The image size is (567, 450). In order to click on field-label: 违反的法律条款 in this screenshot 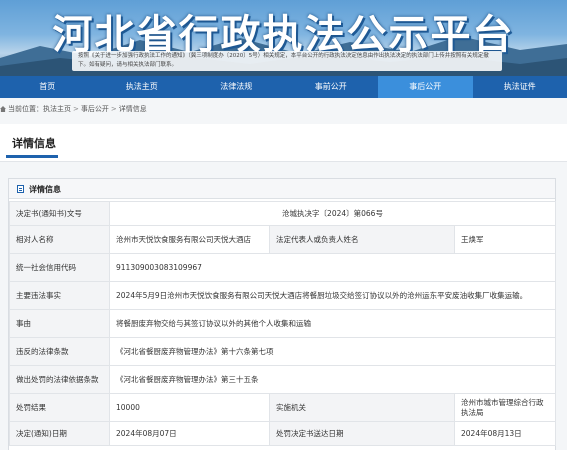, I will do `click(59, 351)`.